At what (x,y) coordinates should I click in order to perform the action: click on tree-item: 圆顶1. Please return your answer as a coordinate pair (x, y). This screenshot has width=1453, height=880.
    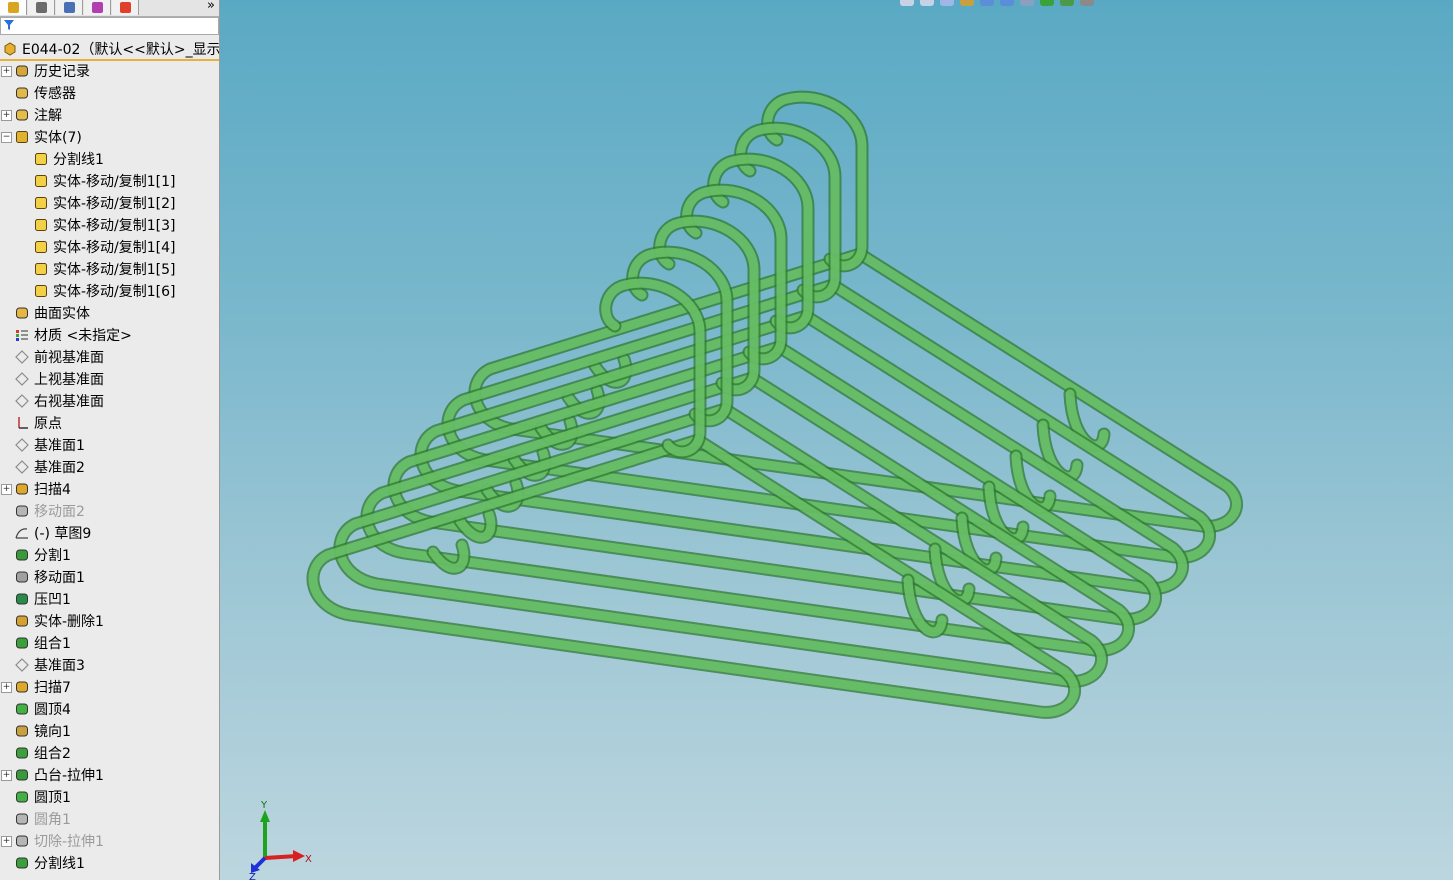
    Looking at the image, I should click on (42, 797).